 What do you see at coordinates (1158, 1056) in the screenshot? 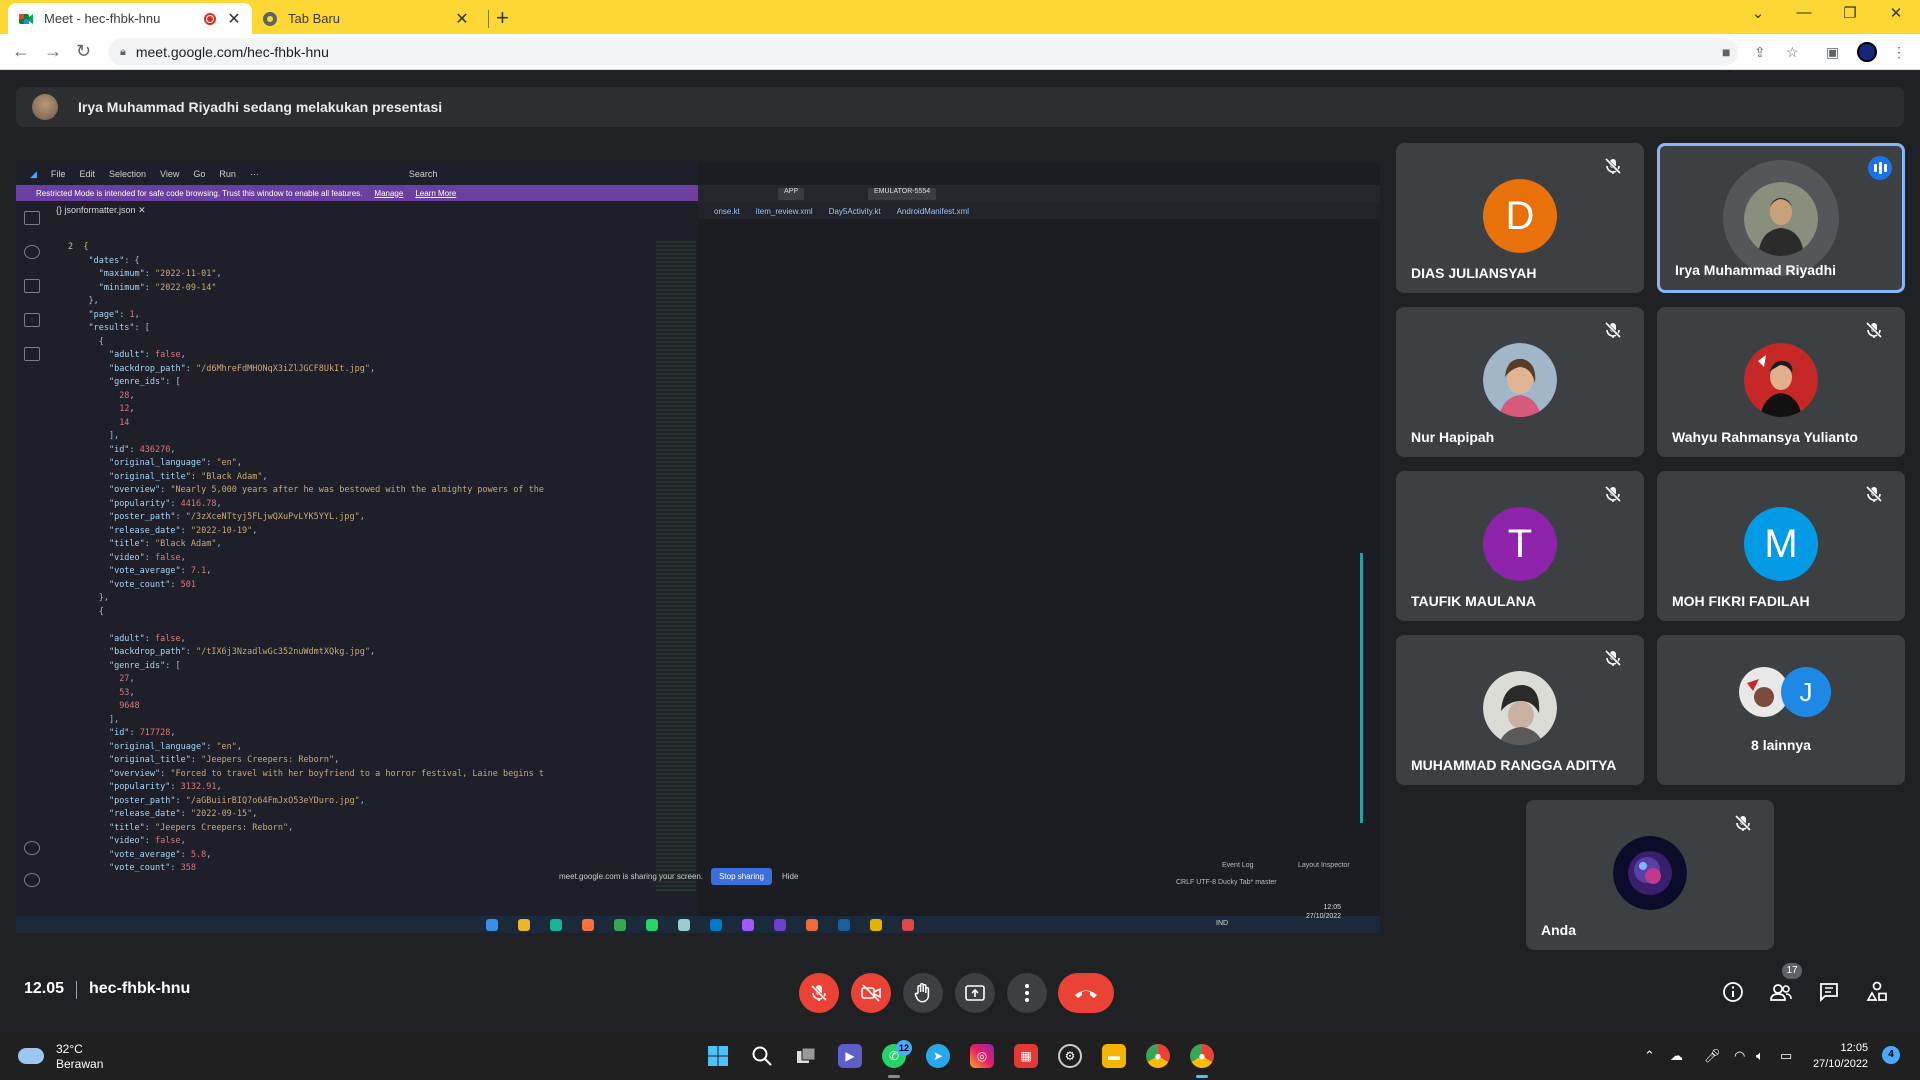
I see `chrome-icon: ●` at bounding box center [1158, 1056].